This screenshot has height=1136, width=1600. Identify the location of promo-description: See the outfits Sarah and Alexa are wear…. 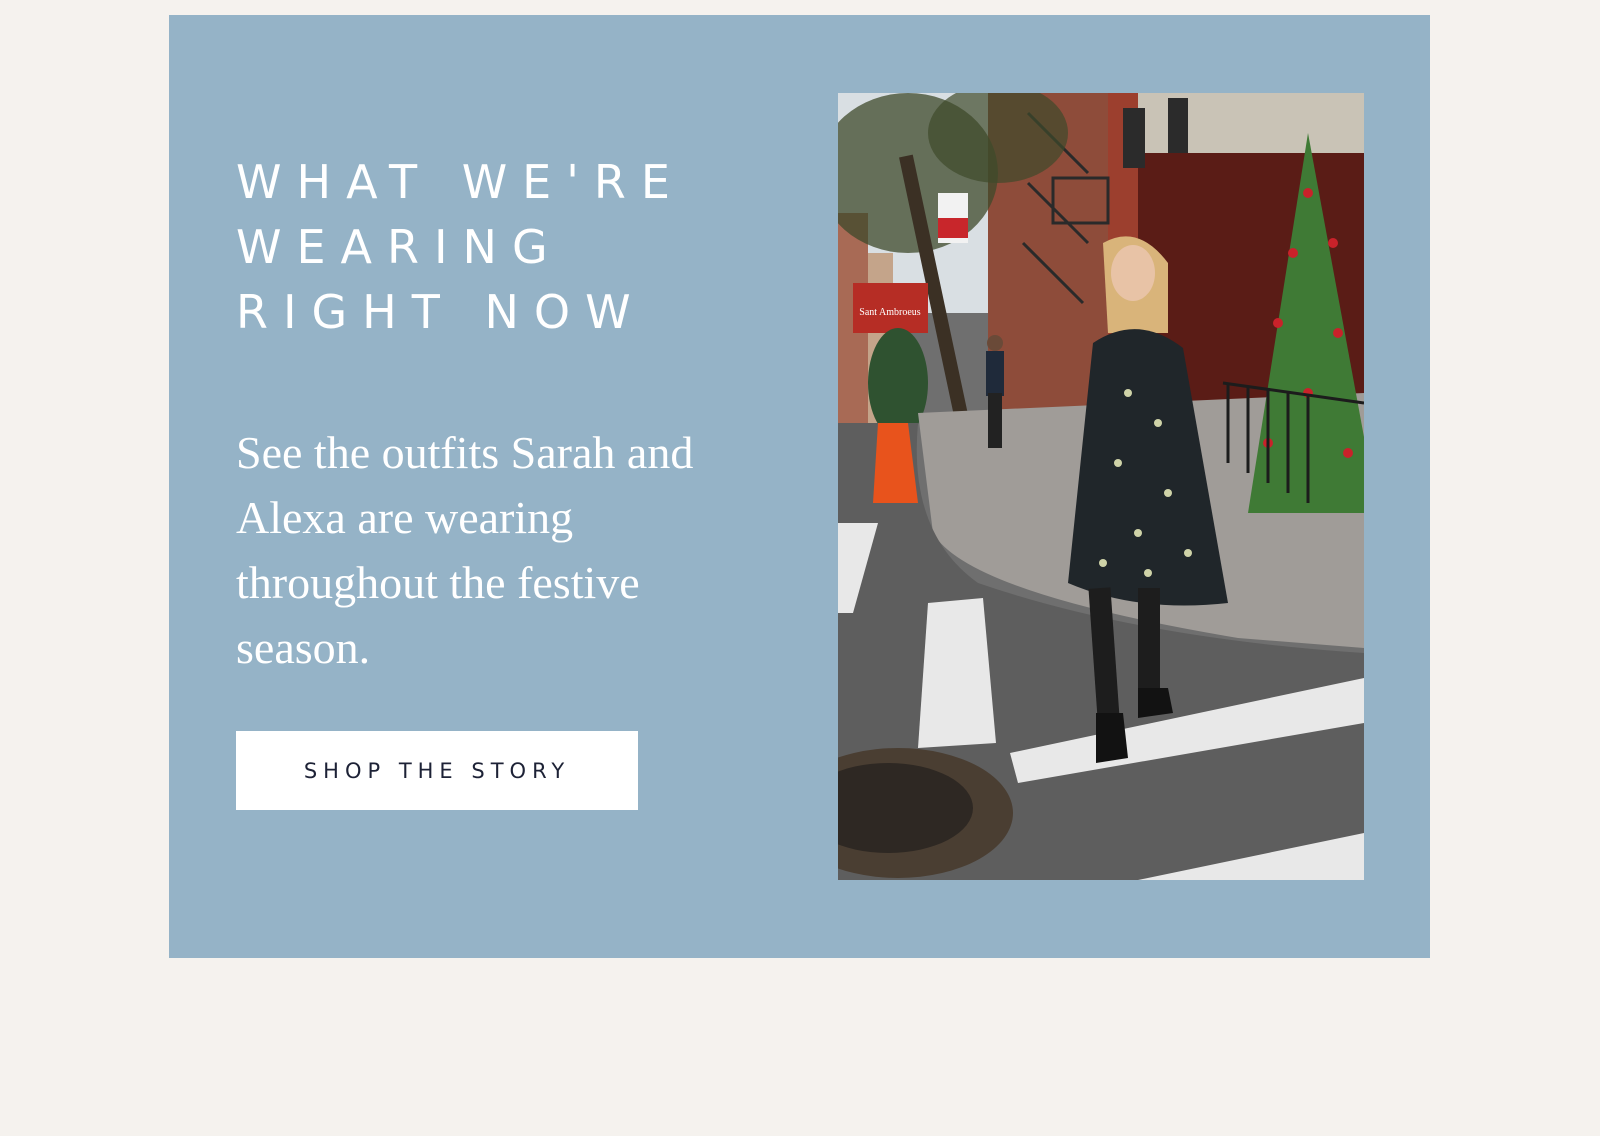
(465, 550).